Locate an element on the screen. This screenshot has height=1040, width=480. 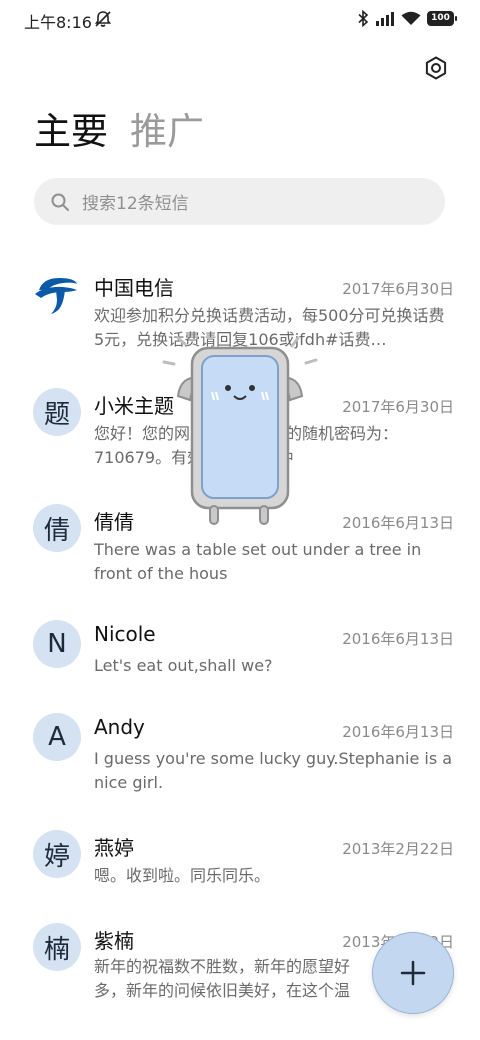
sender-name: 倩倩 is located at coordinates (114, 522).